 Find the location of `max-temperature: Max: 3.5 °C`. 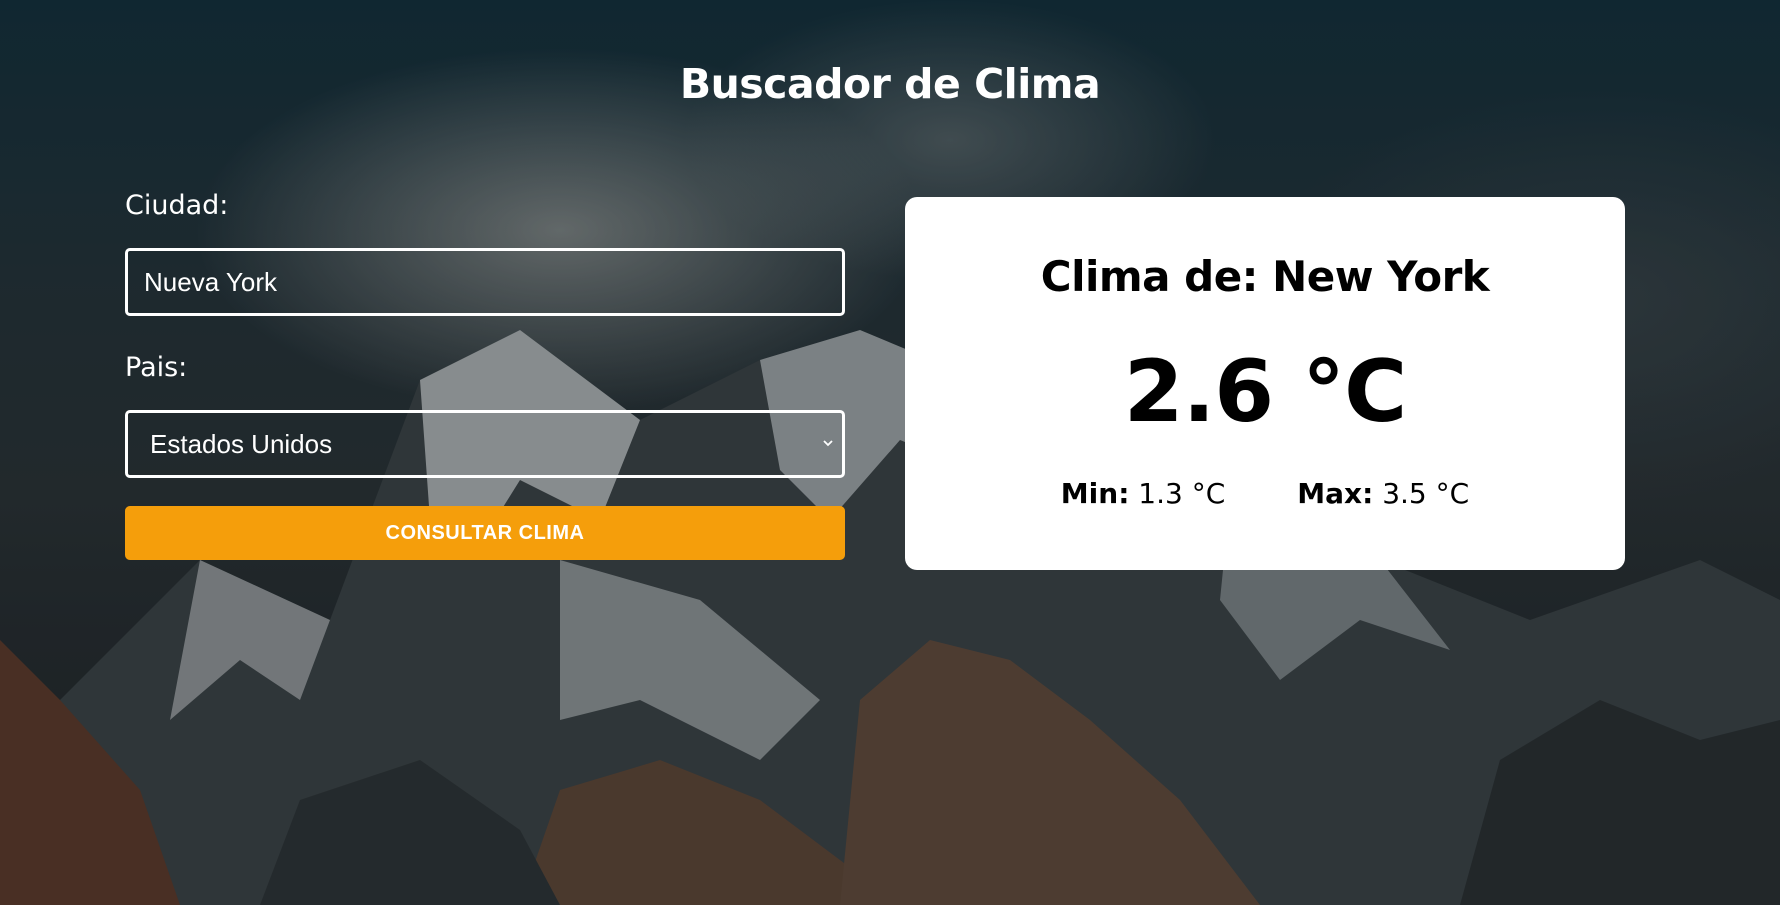

max-temperature: Max: 3.5 °C is located at coordinates (1383, 493).